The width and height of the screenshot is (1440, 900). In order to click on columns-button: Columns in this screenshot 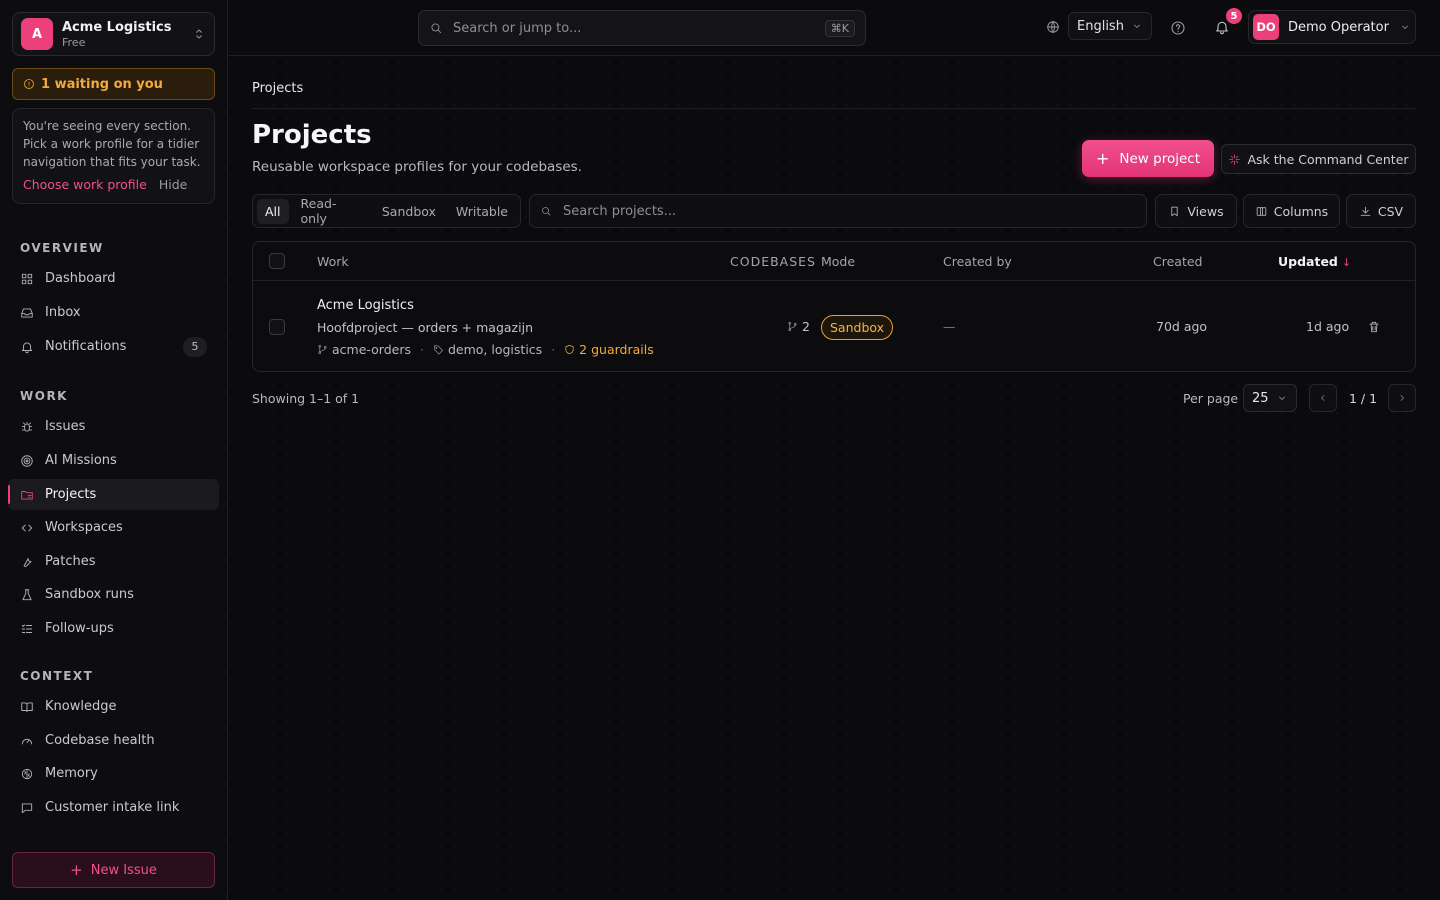, I will do `click(1291, 211)`.